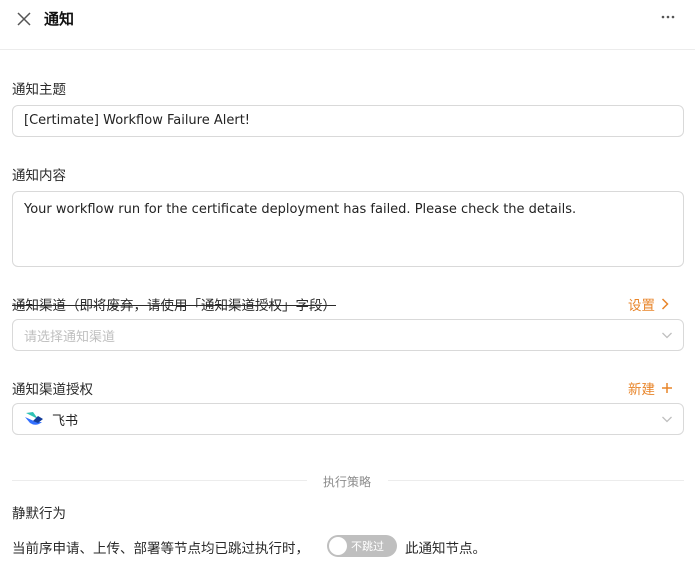  What do you see at coordinates (70, 337) in the screenshot?
I see `channel-select-placeholder: 请选择通知渠道` at bounding box center [70, 337].